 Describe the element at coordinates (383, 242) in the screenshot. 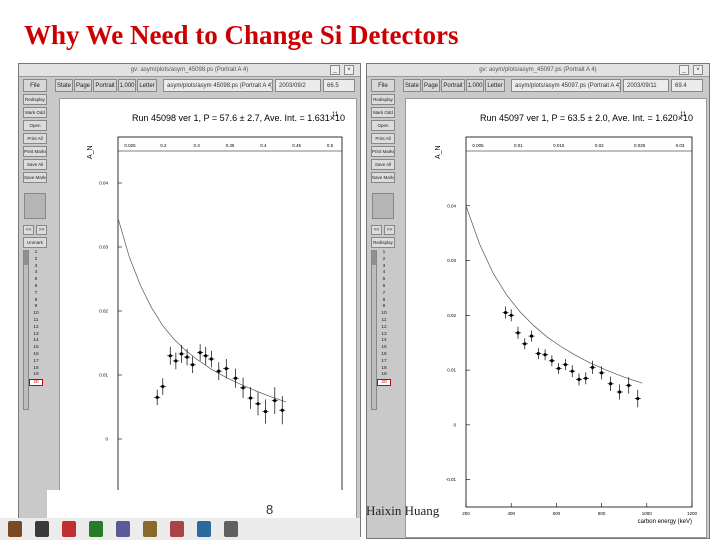

I see `unmark-button: Redisplay` at that location.